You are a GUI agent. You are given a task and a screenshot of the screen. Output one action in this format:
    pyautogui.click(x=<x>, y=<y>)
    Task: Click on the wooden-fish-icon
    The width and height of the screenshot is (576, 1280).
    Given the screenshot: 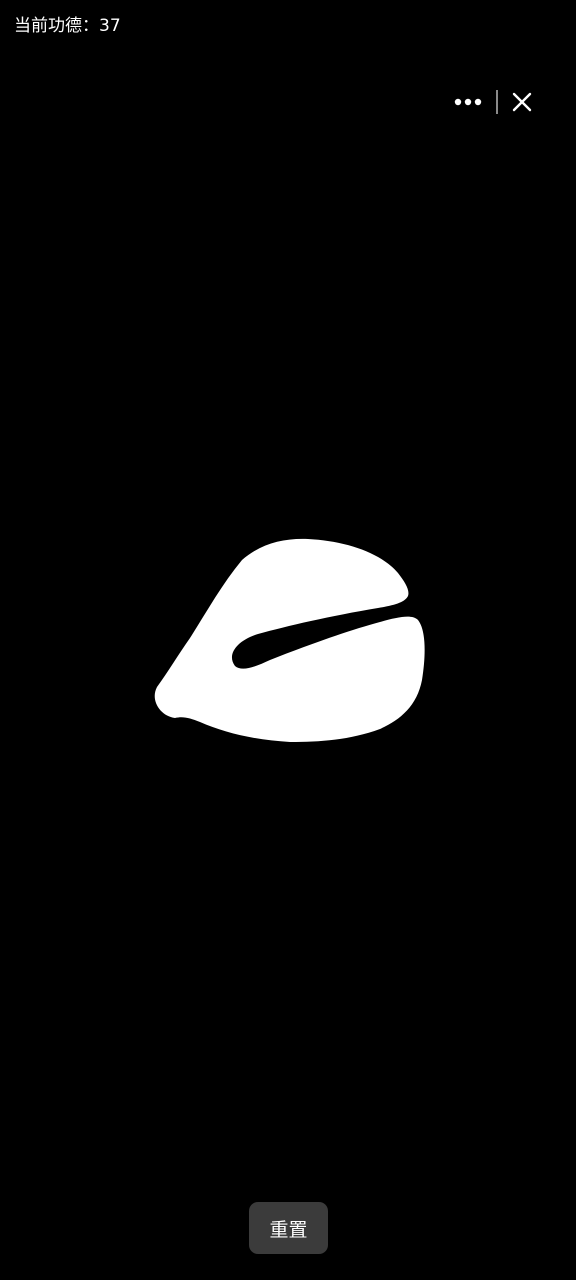 What is the action you would take?
    pyautogui.click(x=290, y=642)
    